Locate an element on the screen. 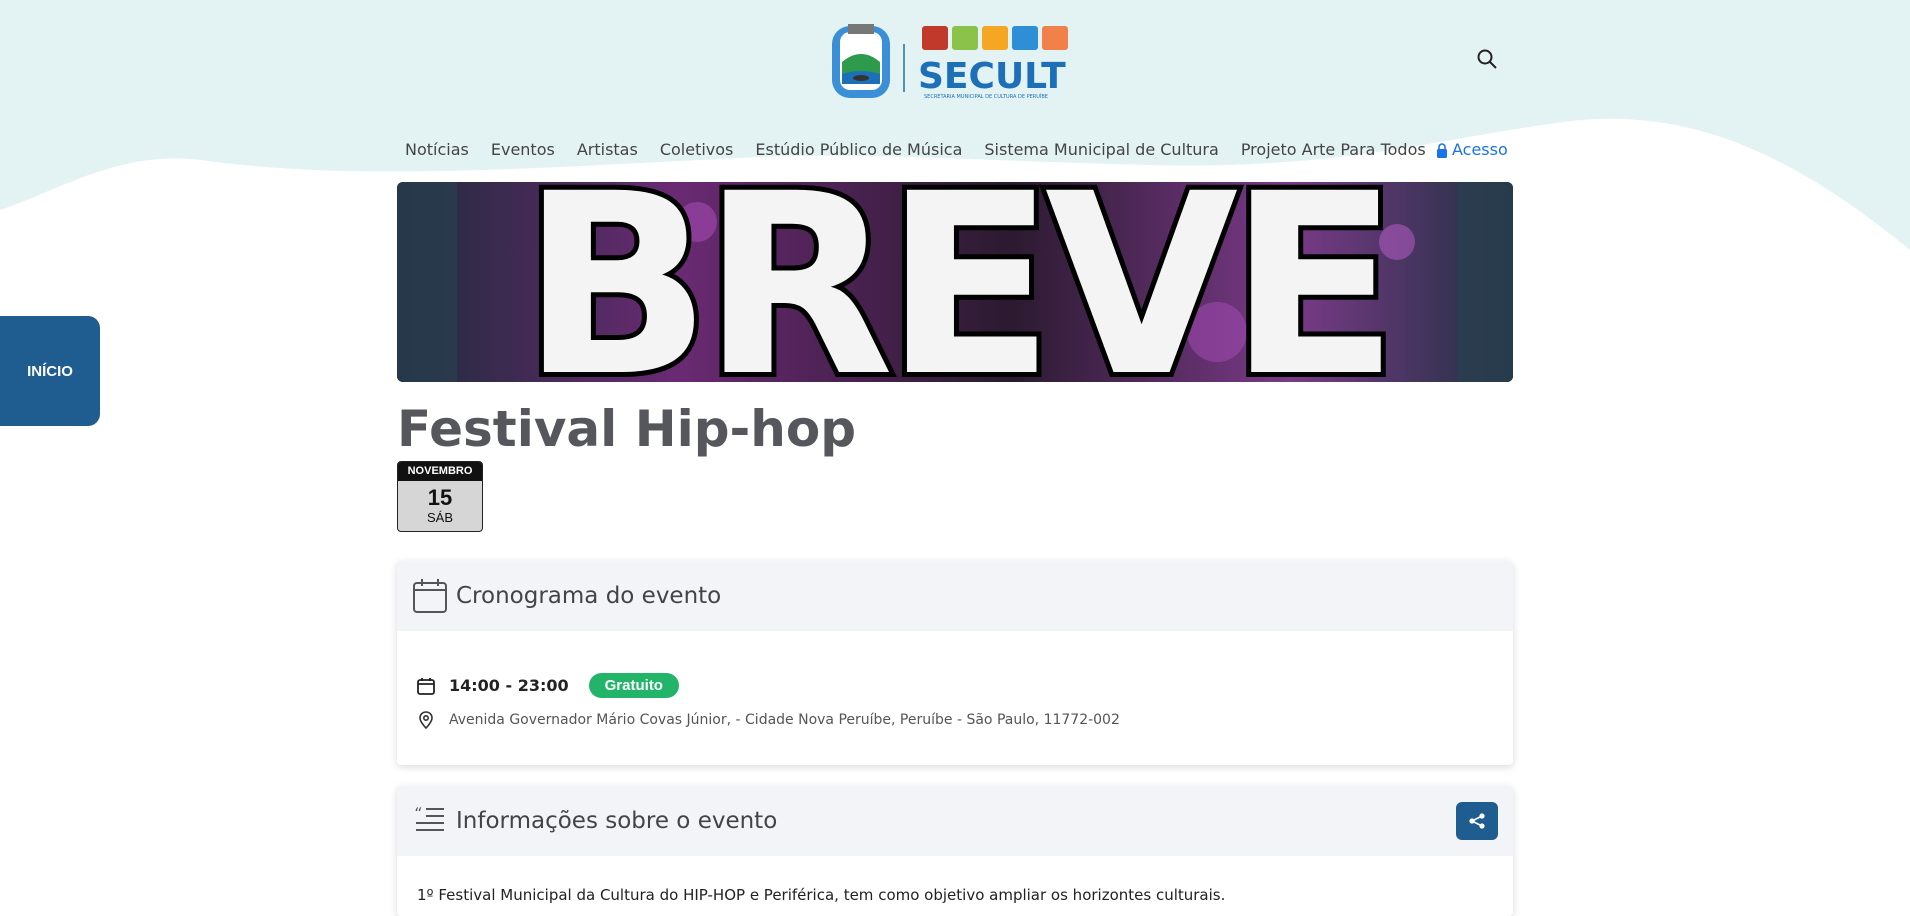  schedule-header: Cronograma do evento is located at coordinates (955, 596).